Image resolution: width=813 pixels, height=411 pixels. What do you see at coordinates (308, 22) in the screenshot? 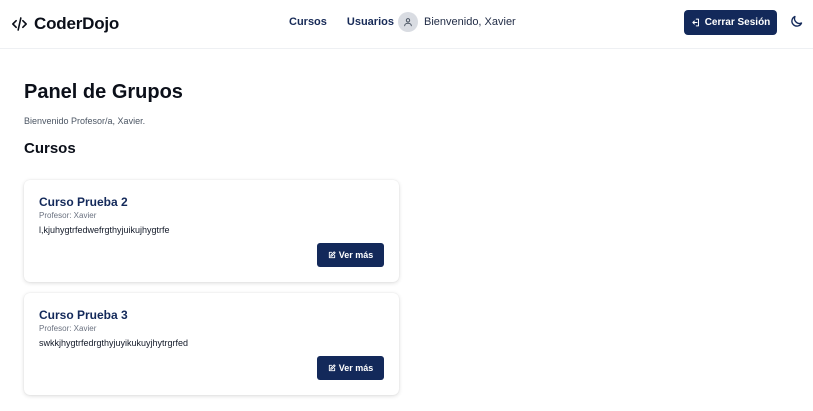
I see `nav-link-cursos: Cursos` at bounding box center [308, 22].